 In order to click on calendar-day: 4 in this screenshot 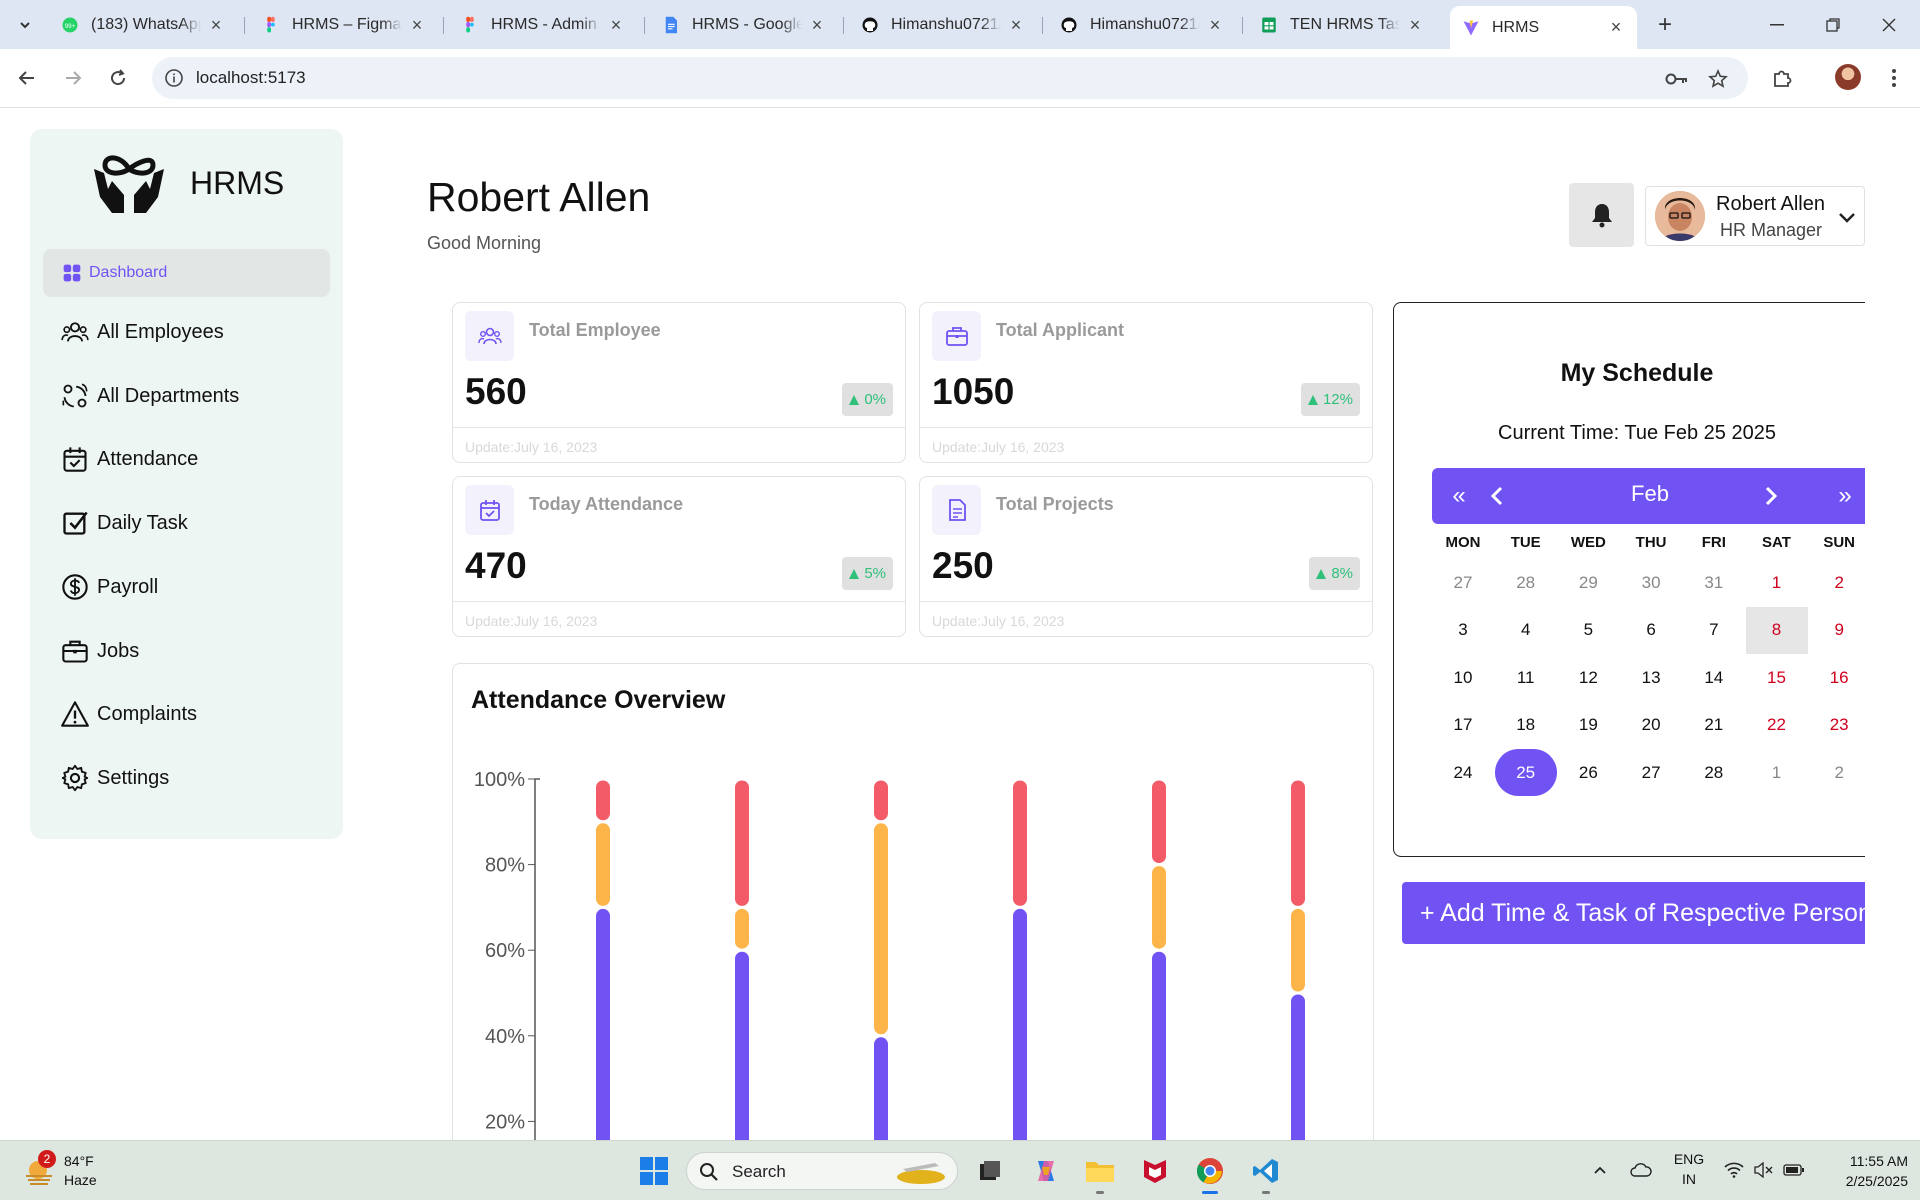, I will do `click(1526, 630)`.